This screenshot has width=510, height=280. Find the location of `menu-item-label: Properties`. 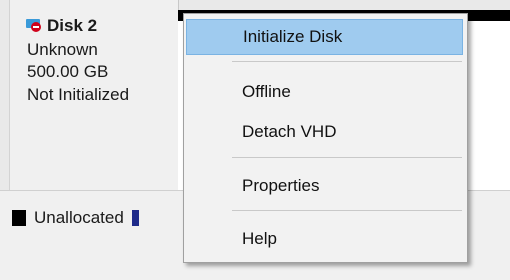

menu-item-label: Properties is located at coordinates (281, 185).